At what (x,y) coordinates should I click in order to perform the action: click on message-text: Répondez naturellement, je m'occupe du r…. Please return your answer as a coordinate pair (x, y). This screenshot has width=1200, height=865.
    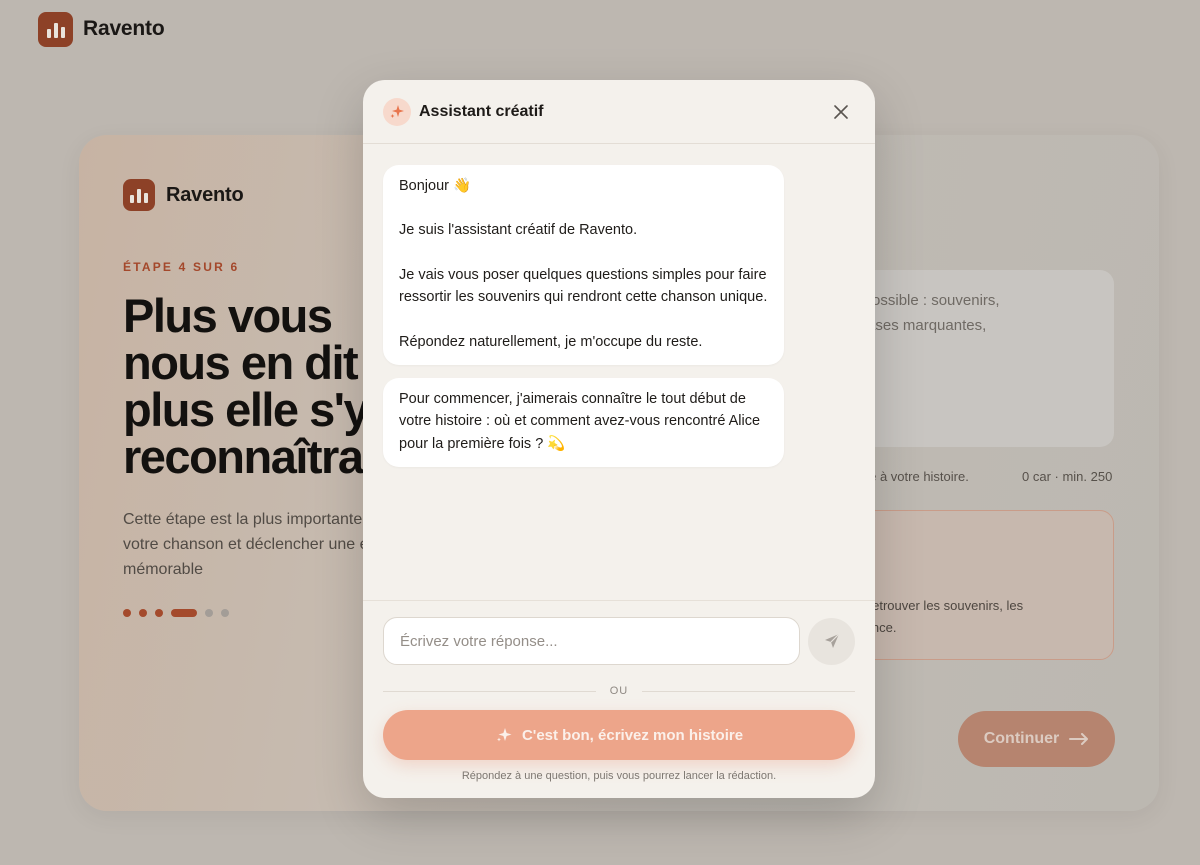
    Looking at the image, I should click on (551, 341).